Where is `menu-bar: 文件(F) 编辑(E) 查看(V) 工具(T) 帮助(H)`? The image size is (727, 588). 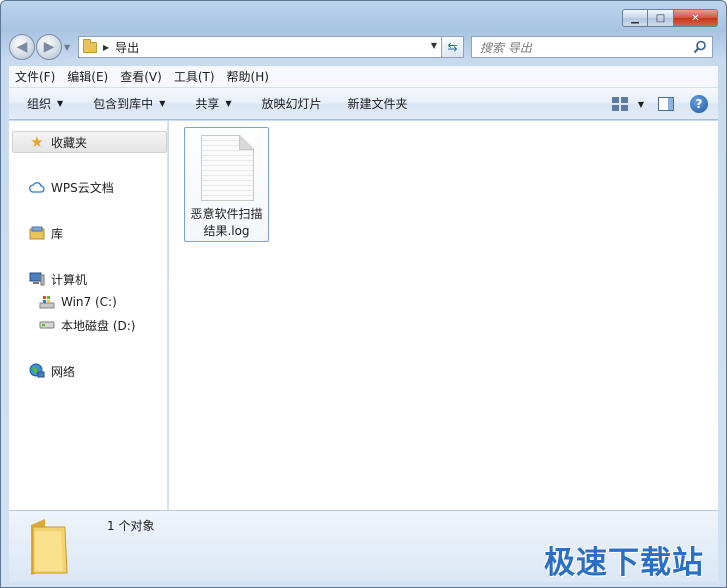 menu-bar: 文件(F) 编辑(E) 查看(V) 工具(T) 帮助(H) is located at coordinates (363, 77).